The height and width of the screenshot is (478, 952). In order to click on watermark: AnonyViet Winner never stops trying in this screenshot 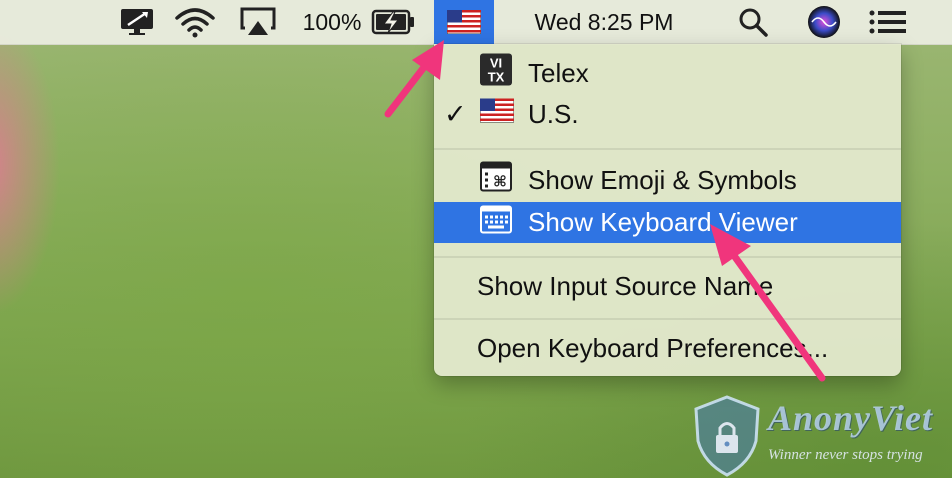, I will do `click(819, 435)`.